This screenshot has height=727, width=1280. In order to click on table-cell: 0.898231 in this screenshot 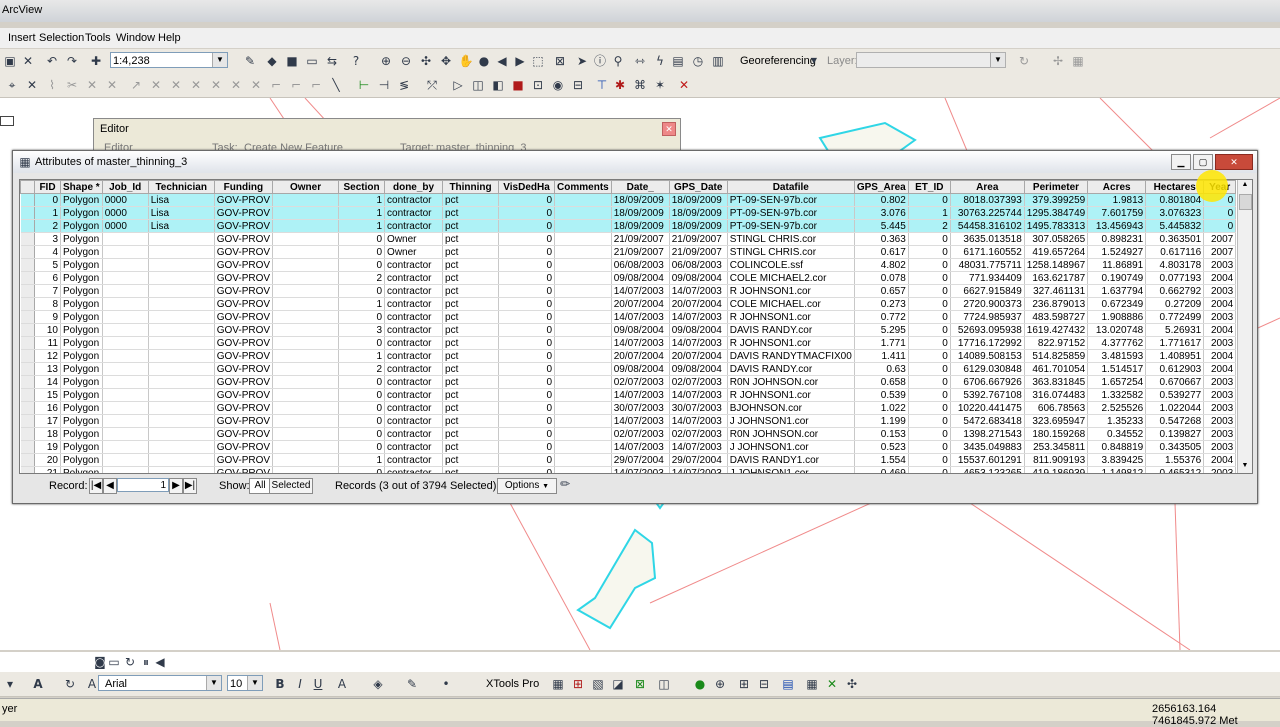, I will do `click(1117, 239)`.